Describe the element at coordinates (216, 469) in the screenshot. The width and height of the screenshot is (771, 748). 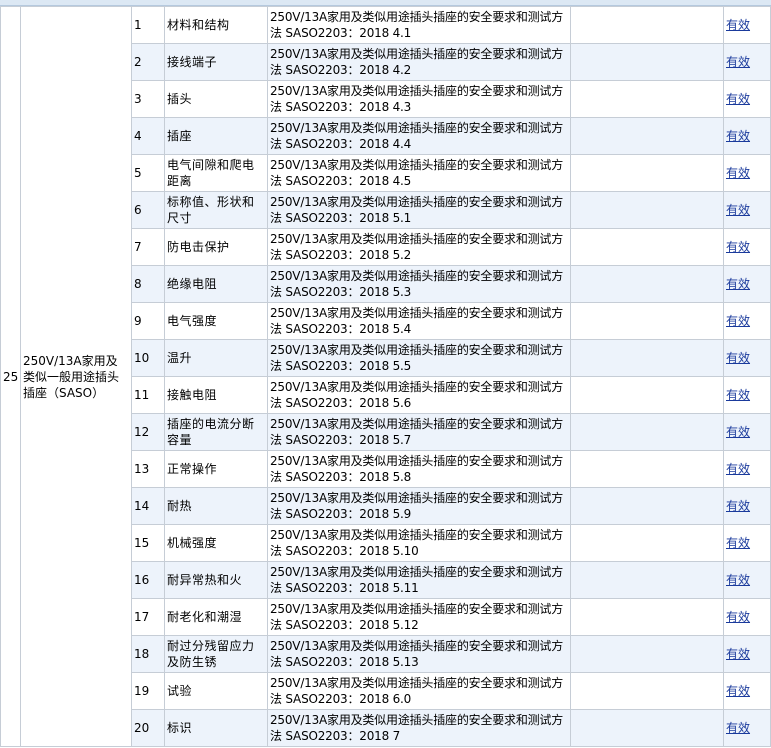
I see `test-item-cell: 正常操作` at that location.